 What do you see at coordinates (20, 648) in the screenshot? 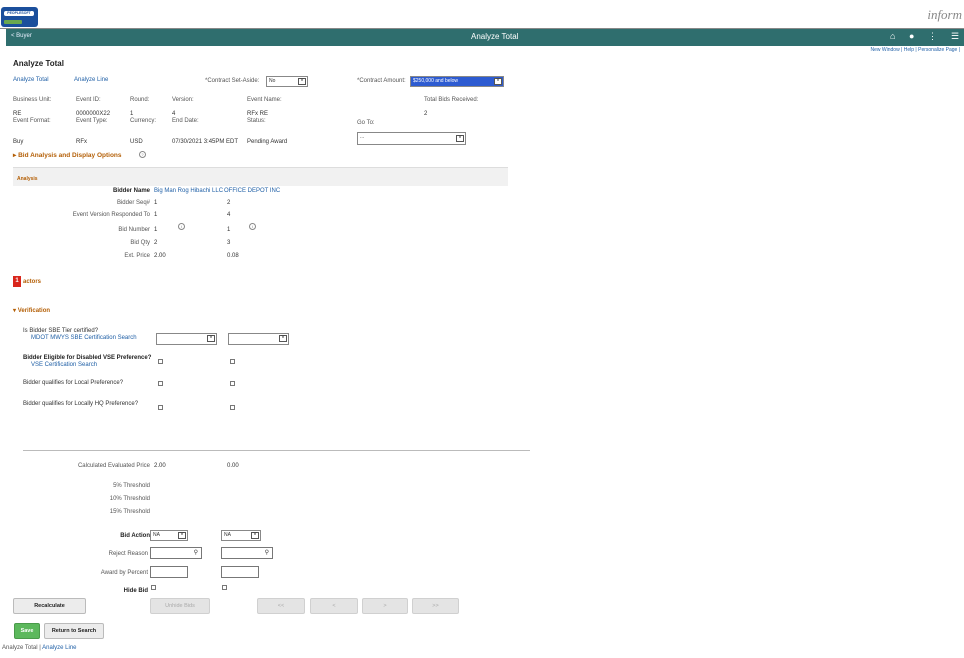
I see `footer-analyze-total: Analyze Total` at bounding box center [20, 648].